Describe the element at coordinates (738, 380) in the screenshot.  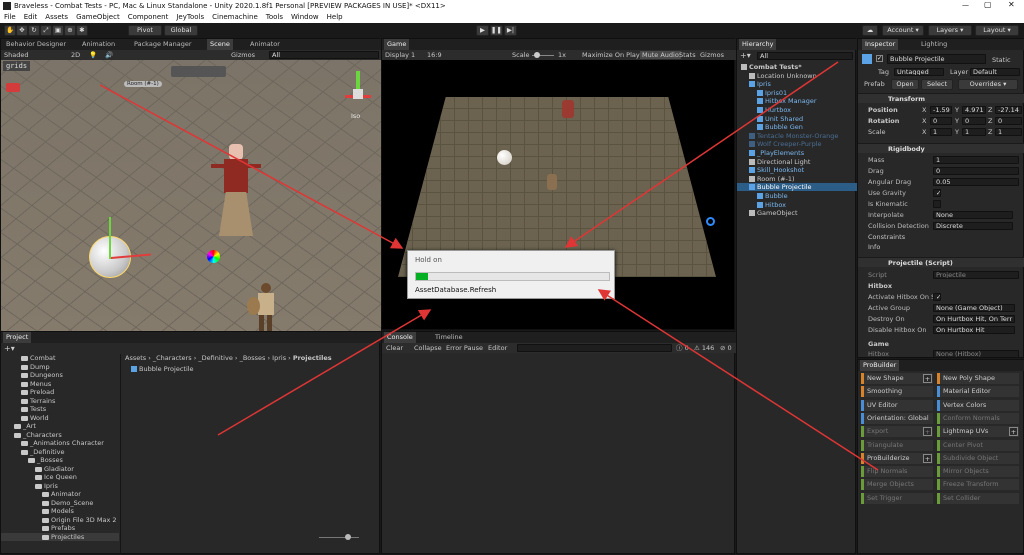
I see `arrow-from-probuilder` at that location.